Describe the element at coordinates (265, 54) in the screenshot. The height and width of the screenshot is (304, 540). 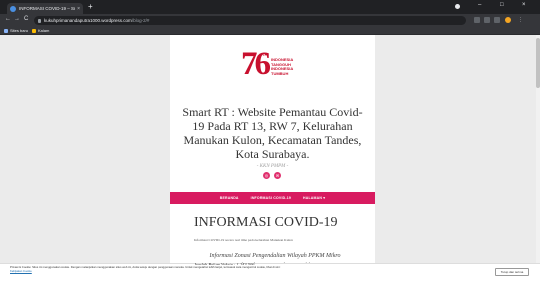
I see `logo-th: TH` at that location.